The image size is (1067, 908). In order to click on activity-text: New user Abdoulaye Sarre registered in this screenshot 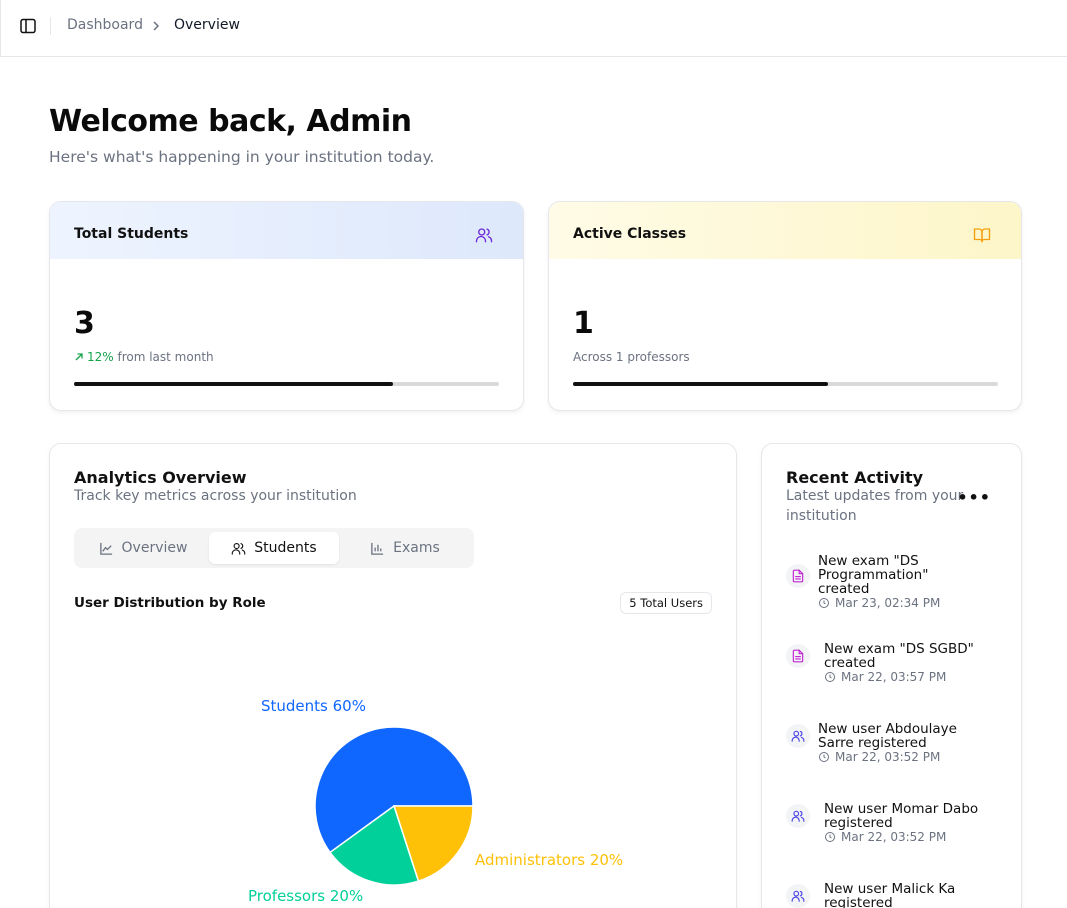, I will do `click(887, 736)`.